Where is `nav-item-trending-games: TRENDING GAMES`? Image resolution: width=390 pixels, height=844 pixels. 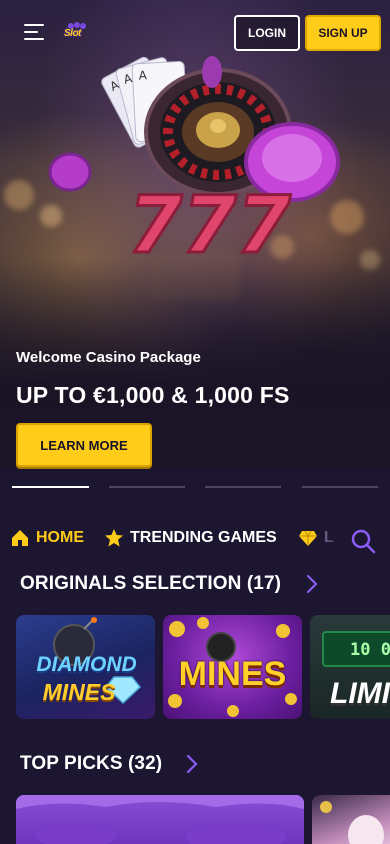 nav-item-trending-games: TRENDING GAMES is located at coordinates (190, 538).